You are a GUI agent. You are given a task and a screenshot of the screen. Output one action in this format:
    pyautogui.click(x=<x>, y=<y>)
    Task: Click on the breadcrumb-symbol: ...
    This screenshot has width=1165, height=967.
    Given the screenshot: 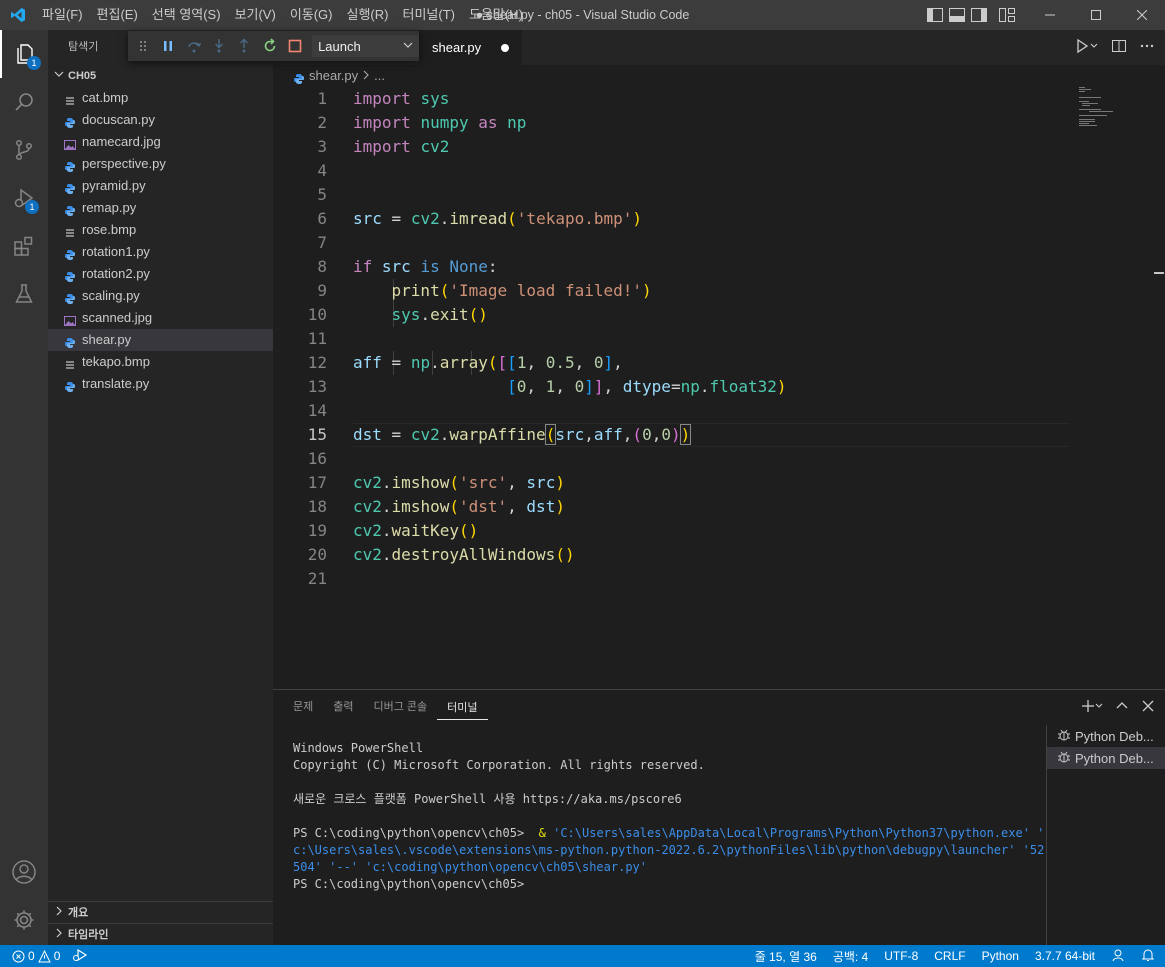 What is the action you would take?
    pyautogui.click(x=379, y=76)
    